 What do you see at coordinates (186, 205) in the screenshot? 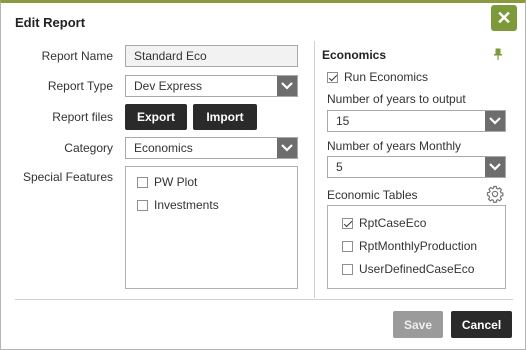
I see `investments-label: Investments` at bounding box center [186, 205].